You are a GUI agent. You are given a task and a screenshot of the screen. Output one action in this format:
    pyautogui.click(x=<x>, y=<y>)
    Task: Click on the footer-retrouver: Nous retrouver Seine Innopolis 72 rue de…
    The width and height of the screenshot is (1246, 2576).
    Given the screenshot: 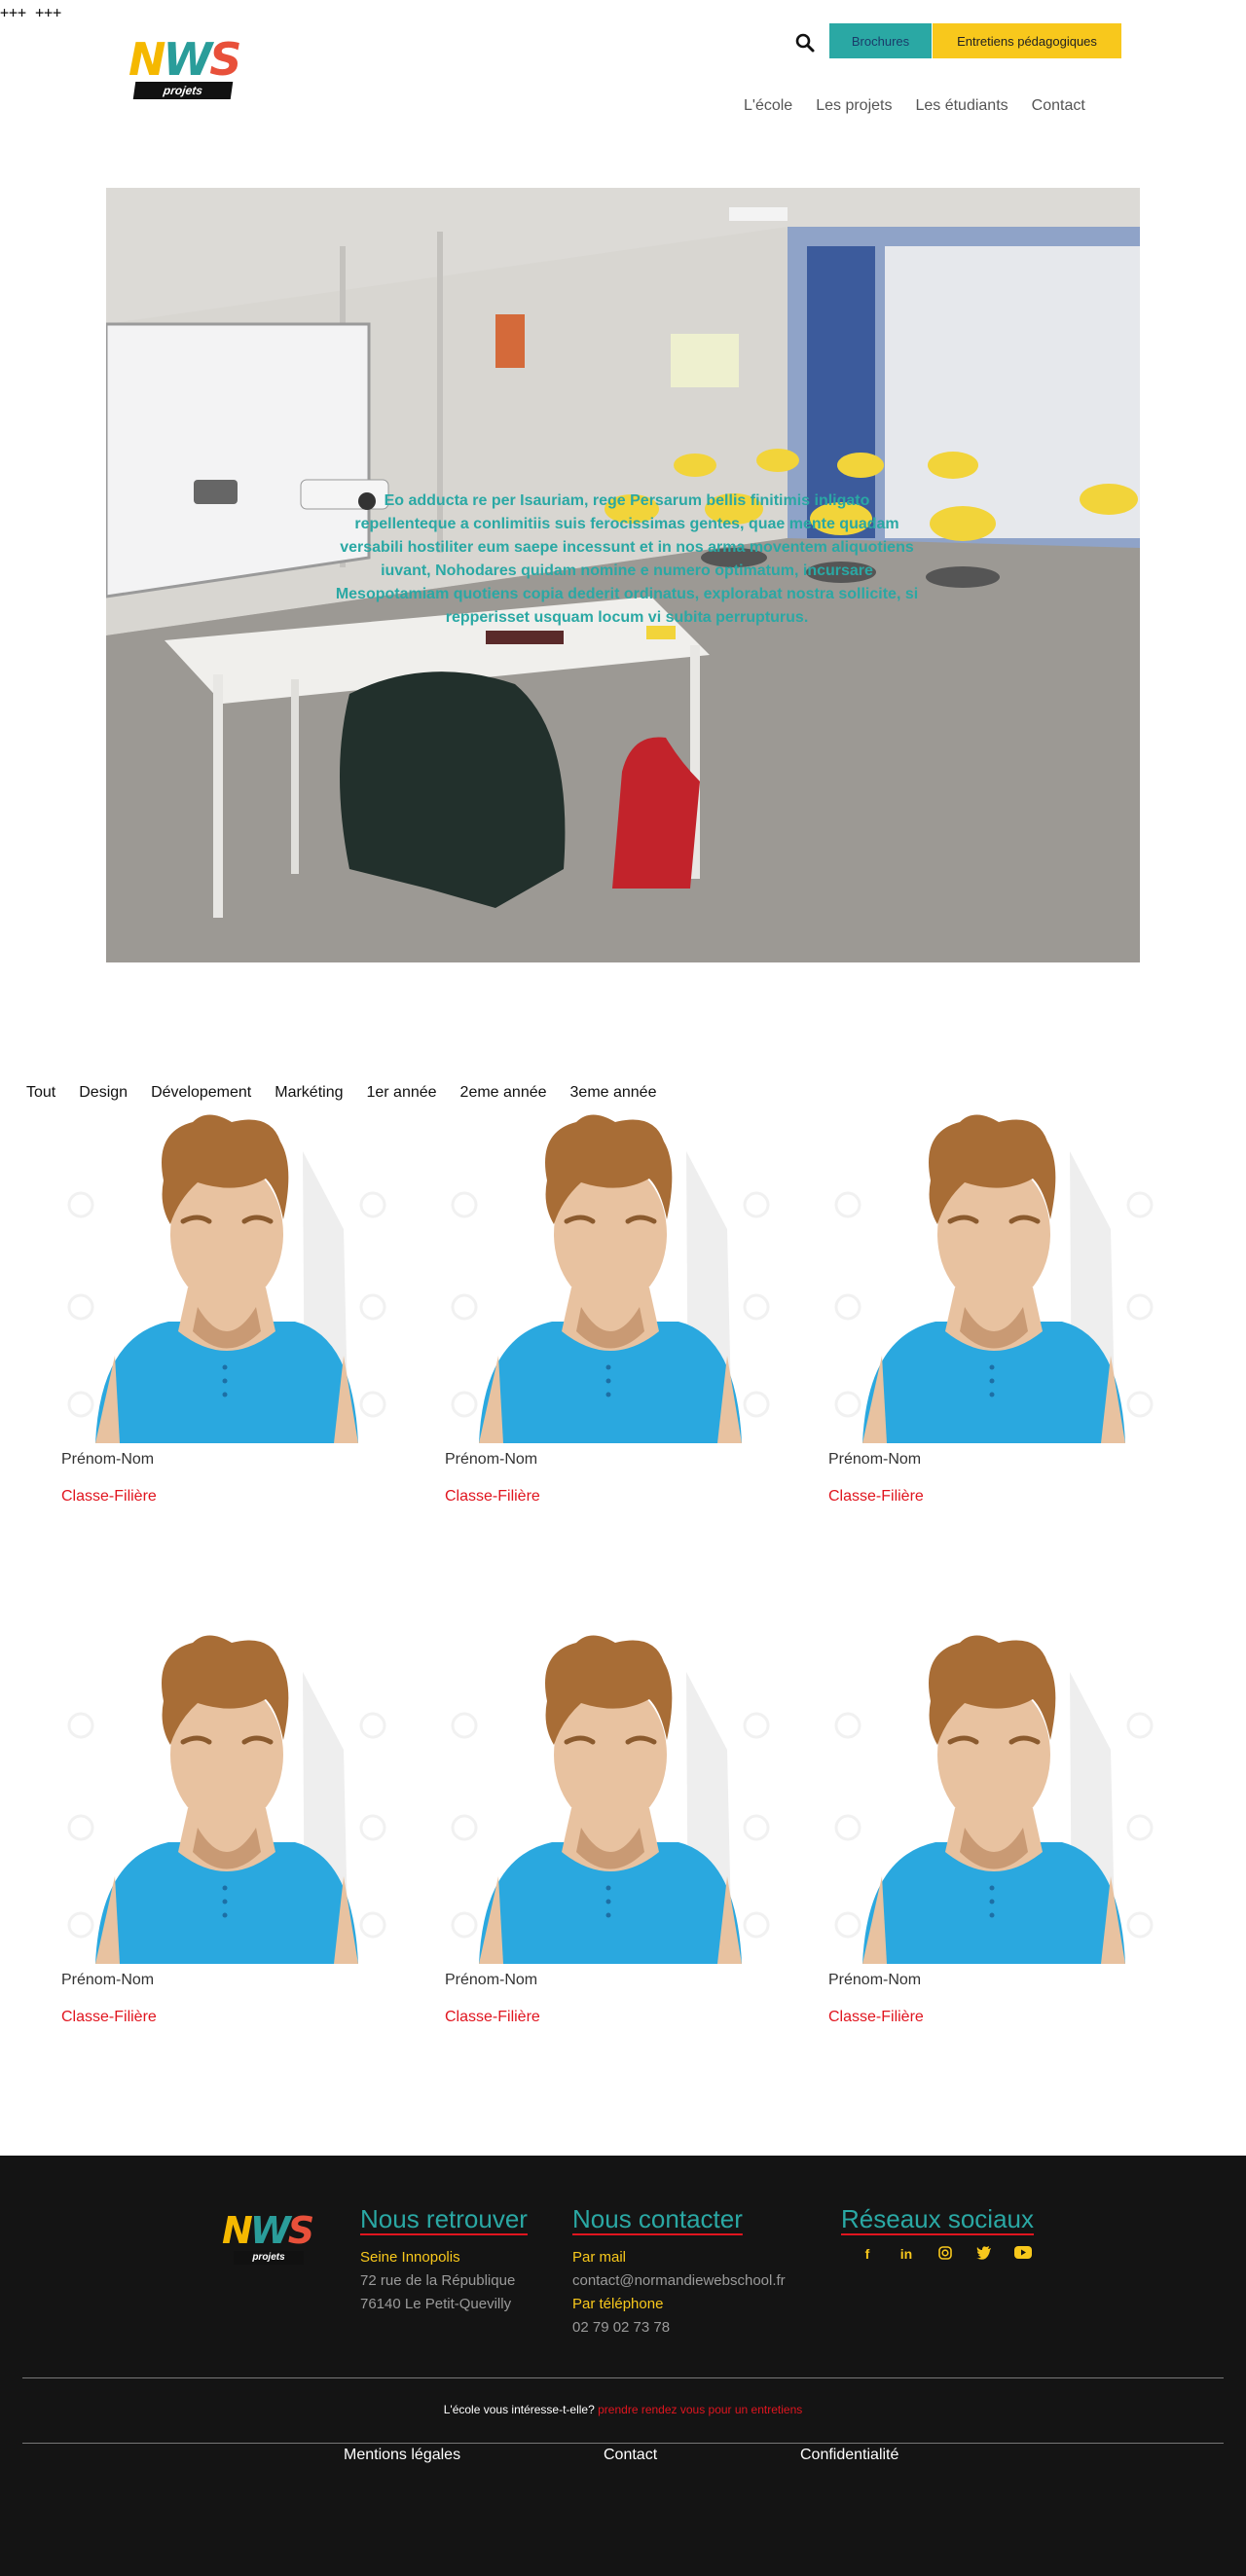 What is the action you would take?
    pyautogui.click(x=444, y=2260)
    